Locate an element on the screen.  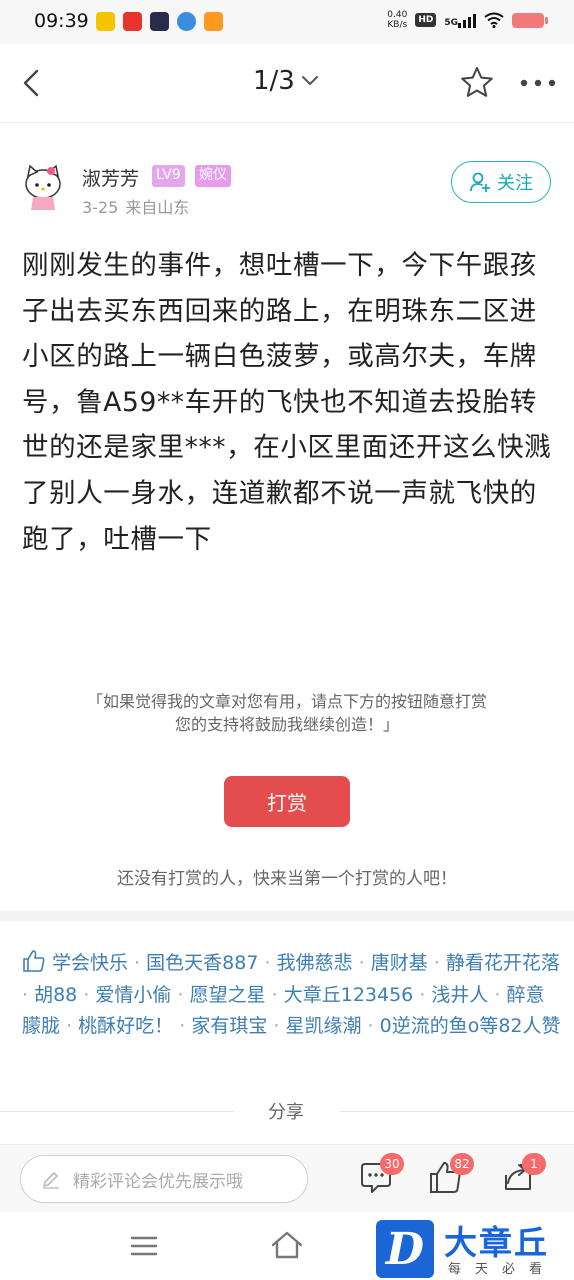
battery-icon is located at coordinates (530, 20).